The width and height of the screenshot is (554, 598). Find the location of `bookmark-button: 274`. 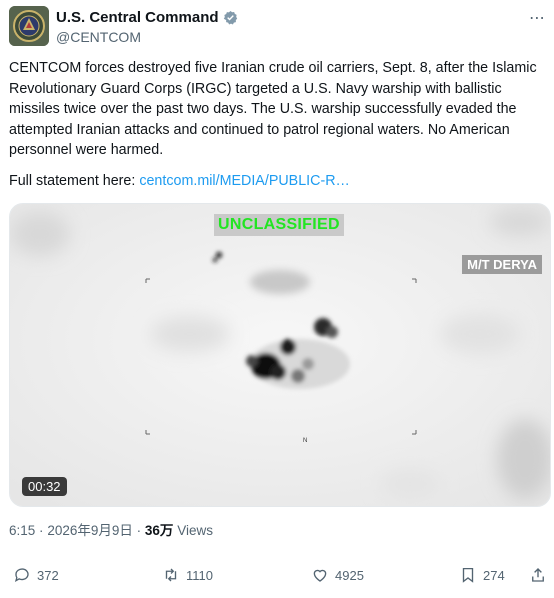

bookmark-button: 274 is located at coordinates (482, 575).